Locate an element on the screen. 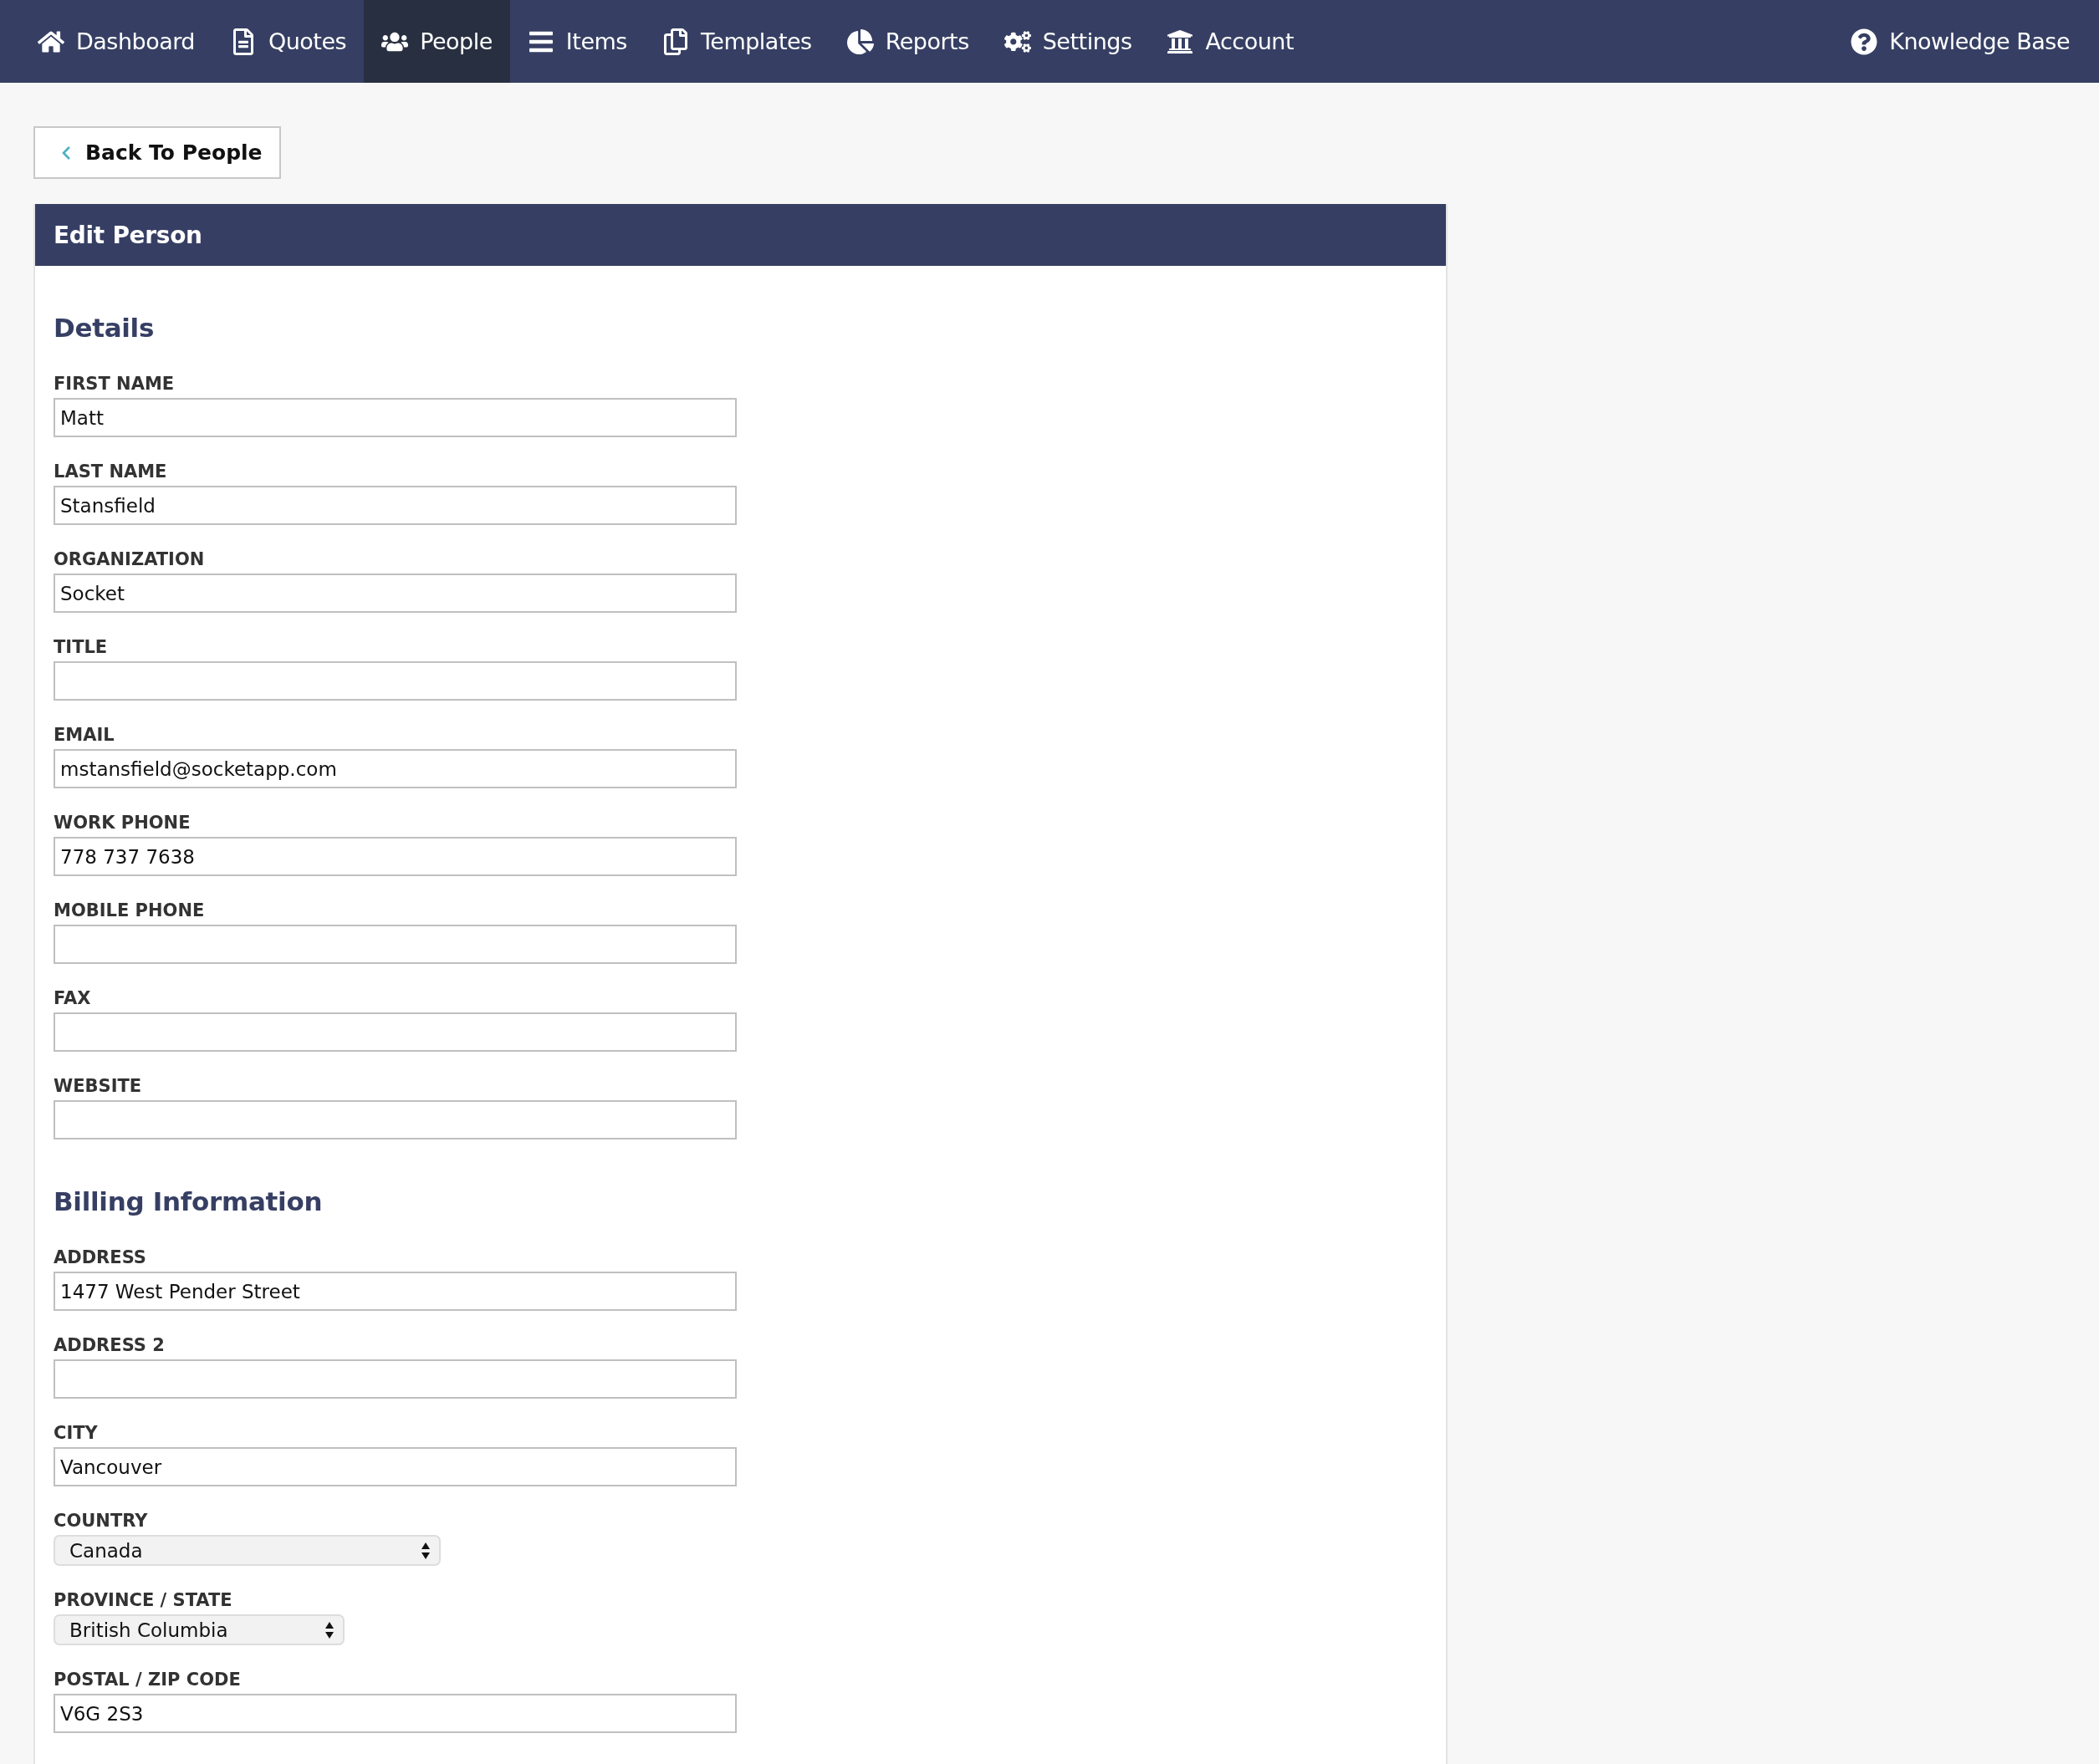 The width and height of the screenshot is (2099, 1764). field-label: PROVINCE / STATE is located at coordinates (143, 1600).